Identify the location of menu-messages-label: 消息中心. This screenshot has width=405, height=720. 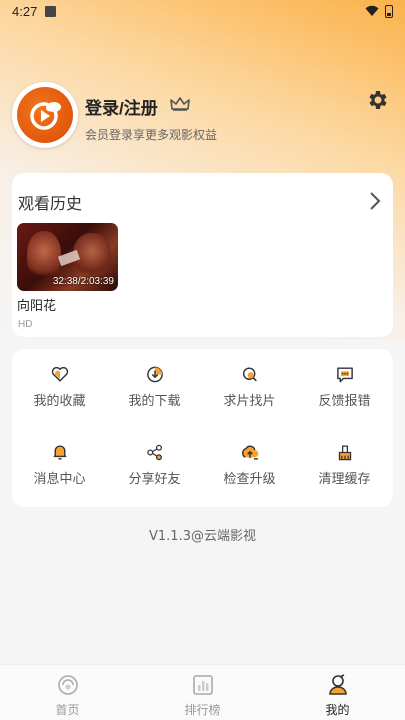
(59, 479).